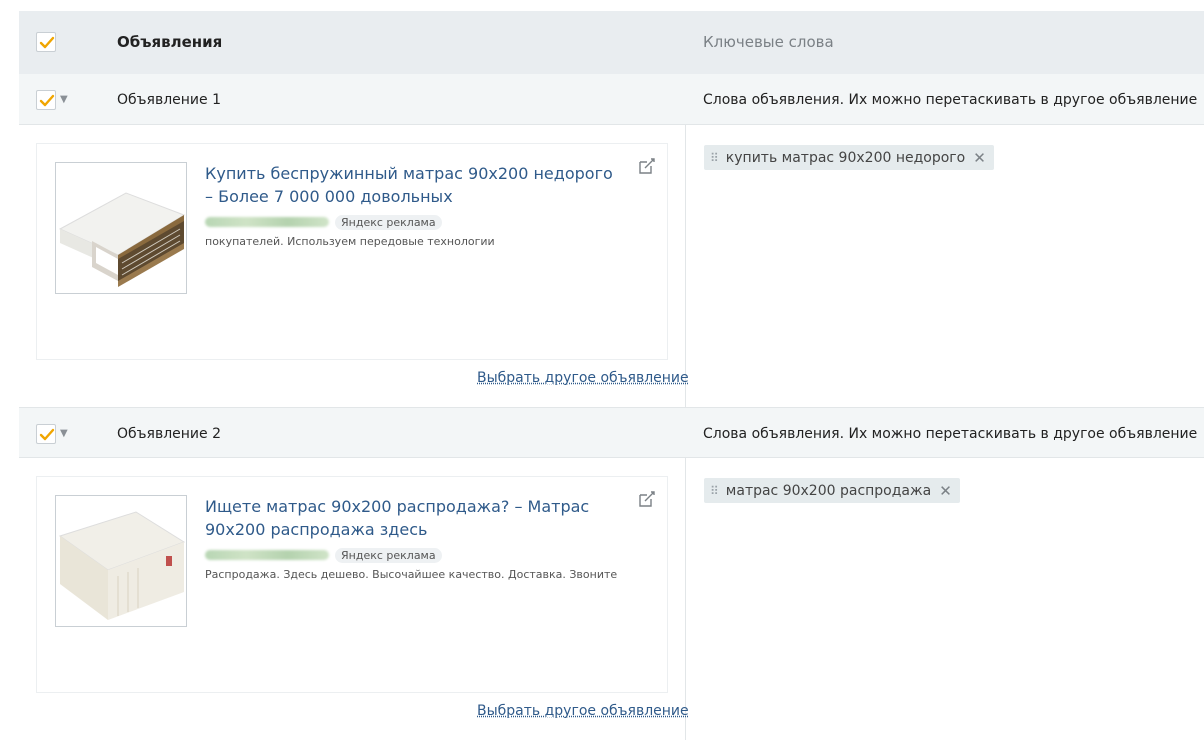 This screenshot has width=1204, height=740. Describe the element at coordinates (611, 42) in the screenshot. I see `table-header: Объявления Ключевые слова` at that location.